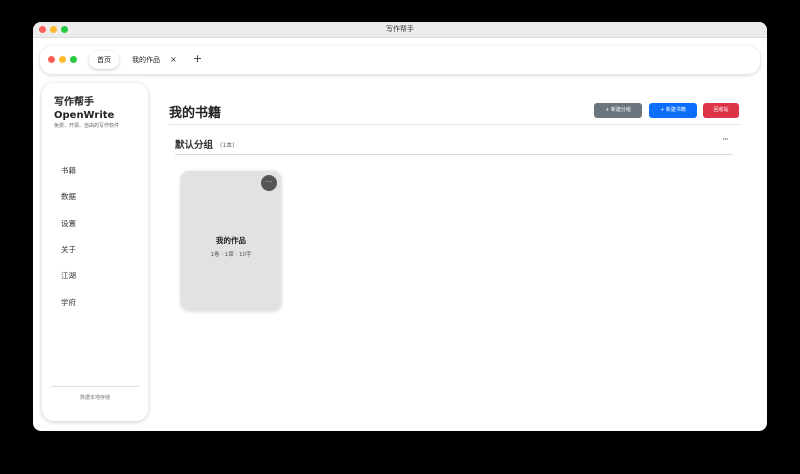  What do you see at coordinates (68, 302) in the screenshot?
I see `sidebar-item-xuefu: 学府` at bounding box center [68, 302].